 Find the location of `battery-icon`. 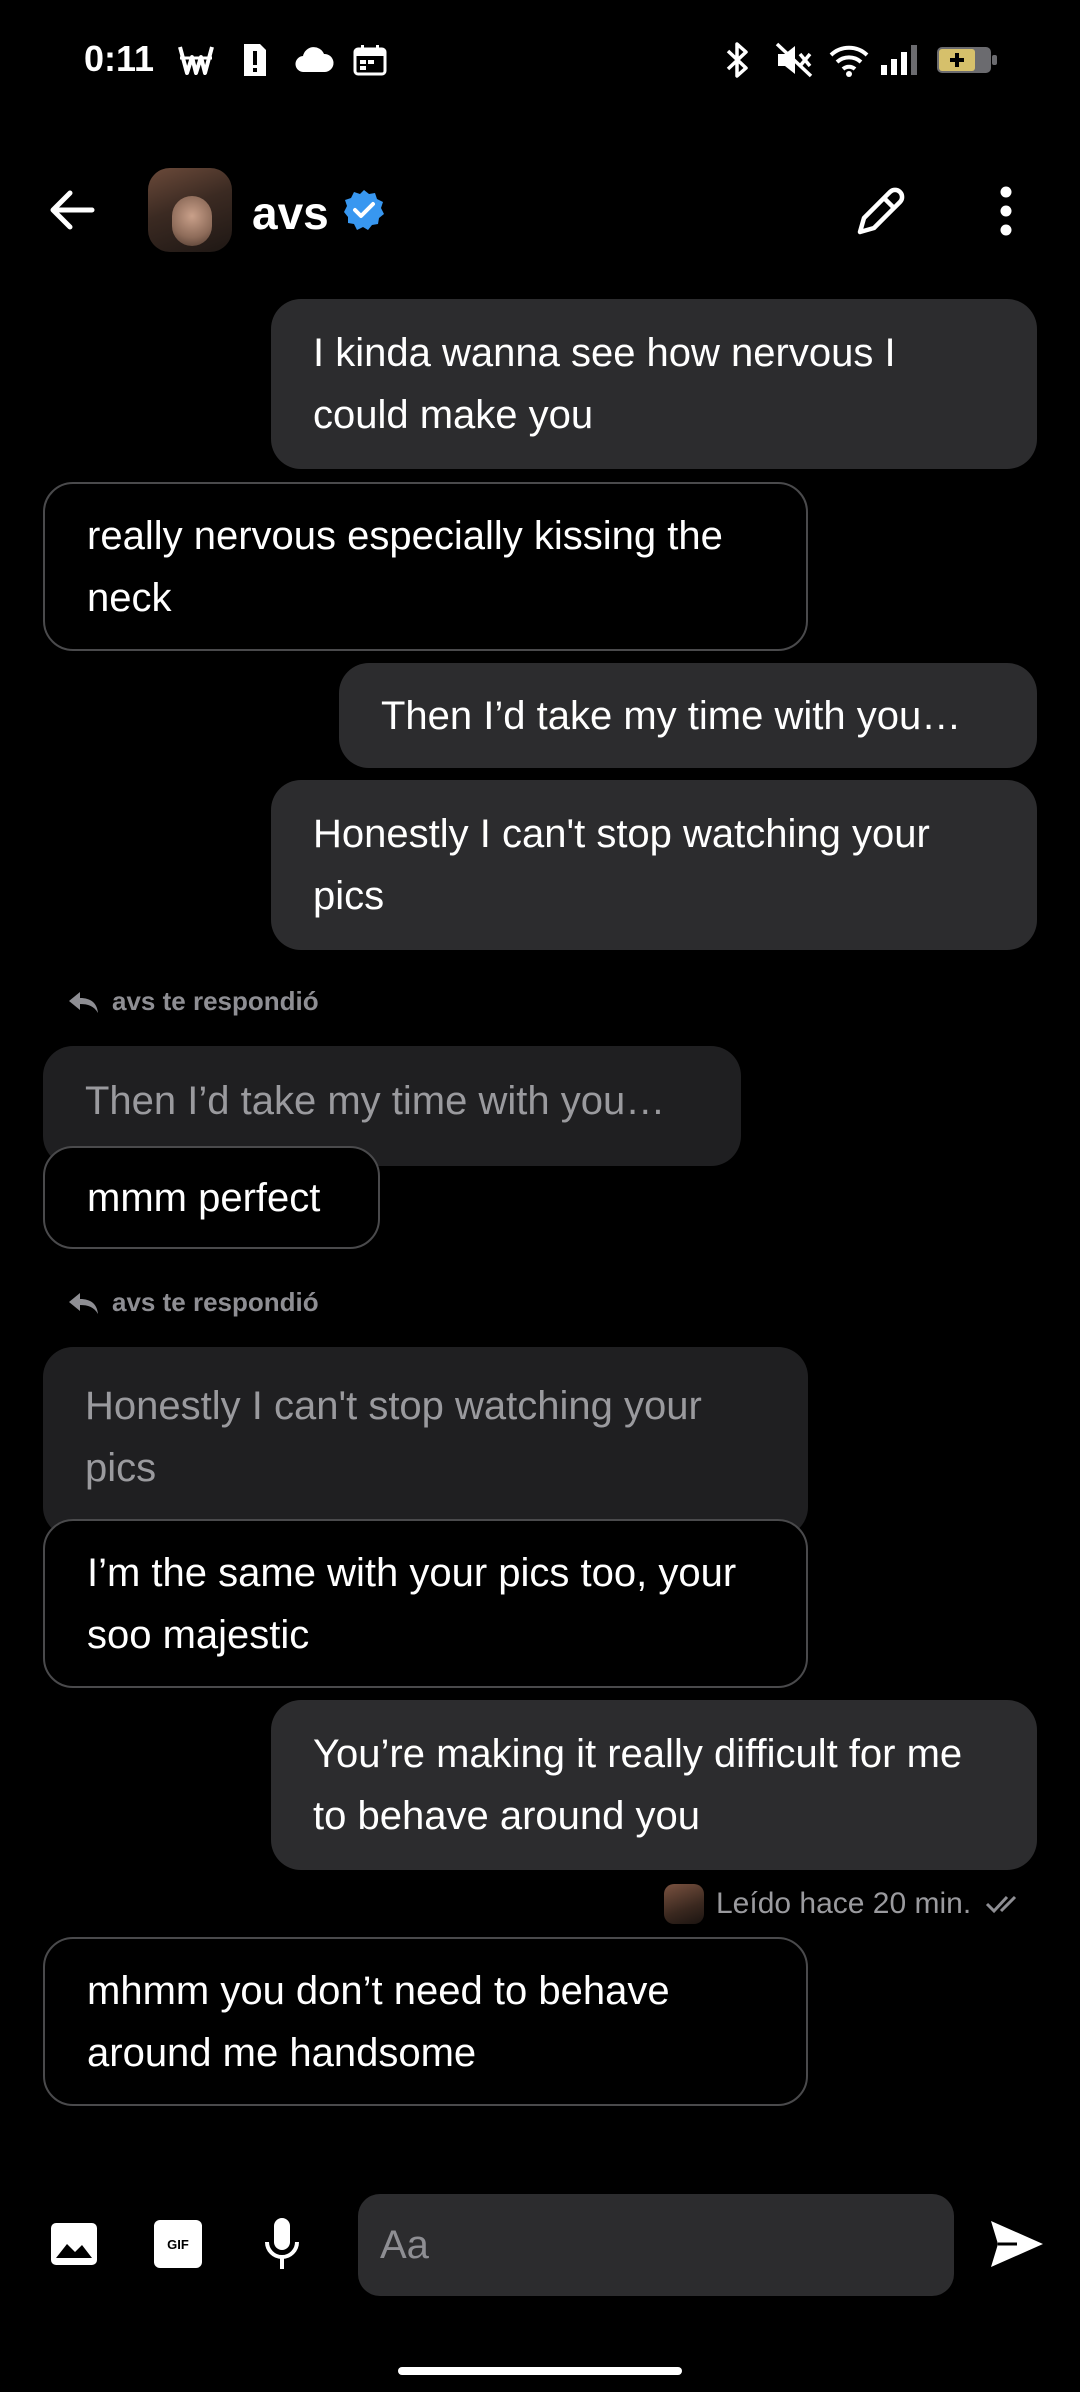

battery-icon is located at coordinates (967, 60).